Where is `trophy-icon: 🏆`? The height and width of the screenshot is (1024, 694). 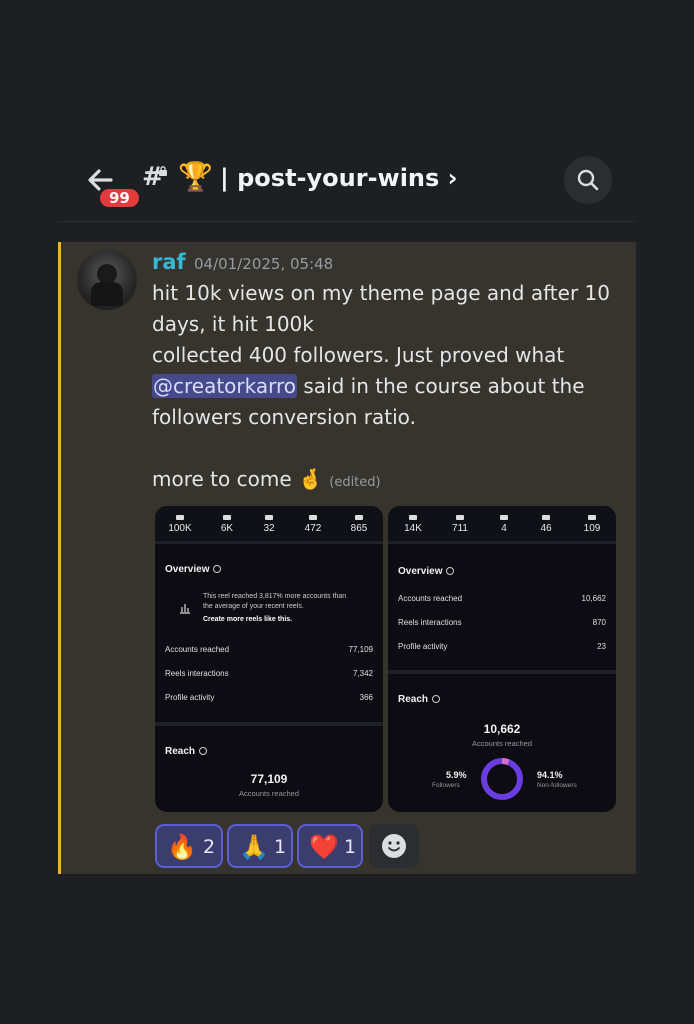 trophy-icon: 🏆 is located at coordinates (195, 176).